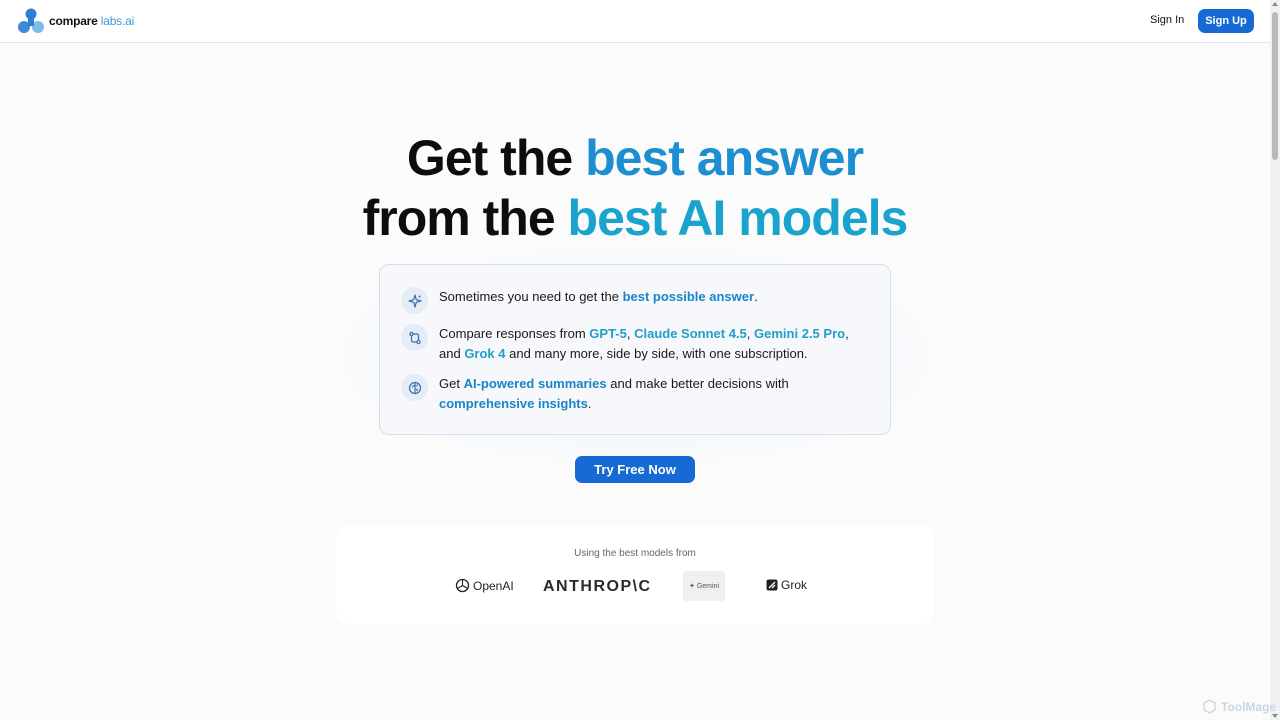 Image resolution: width=1280 pixels, height=720 pixels. What do you see at coordinates (1275, 86) in the screenshot?
I see `scroll-thumb` at bounding box center [1275, 86].